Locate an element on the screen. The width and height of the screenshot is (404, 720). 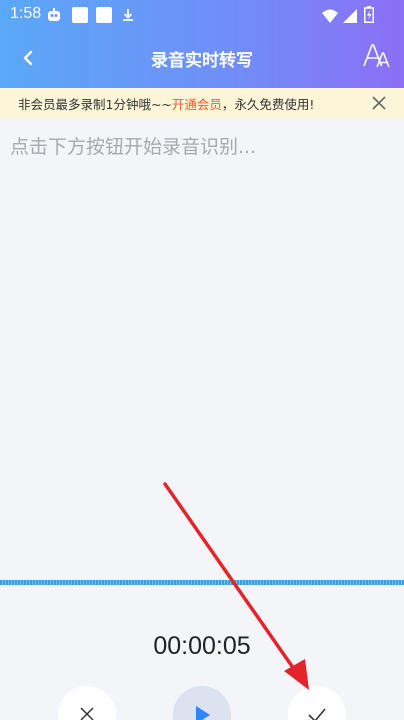
header: 1:58 录音实时转写 is located at coordinates (202, 44).